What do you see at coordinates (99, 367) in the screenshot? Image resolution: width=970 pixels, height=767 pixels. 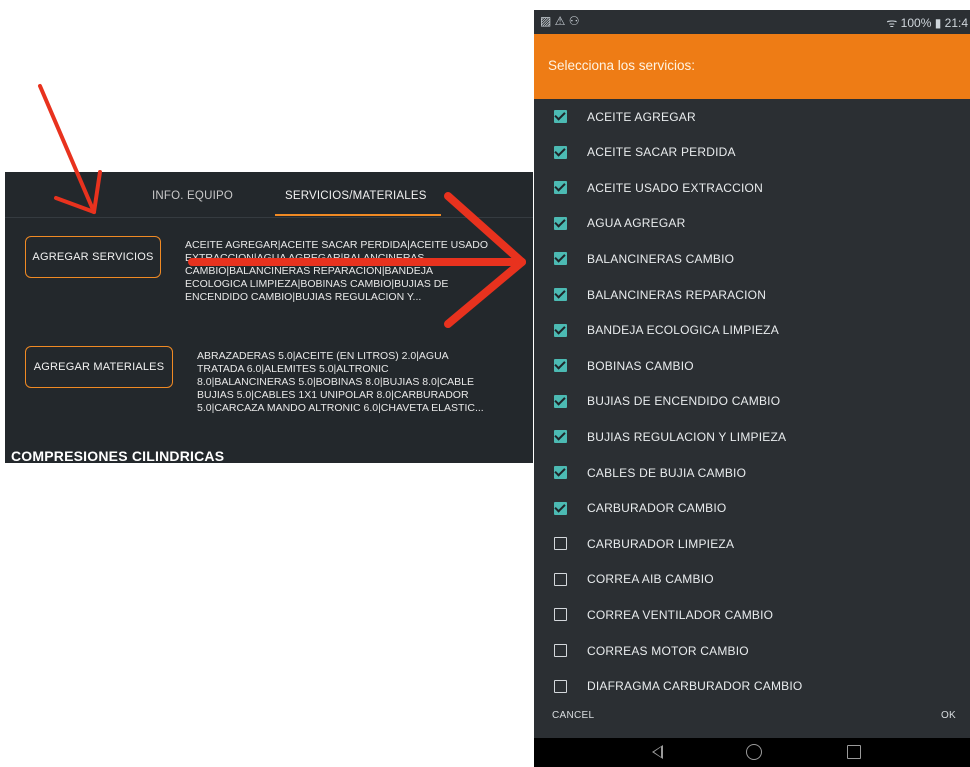 I see `add-materials-button: AGREGAR MATERIALES` at bounding box center [99, 367].